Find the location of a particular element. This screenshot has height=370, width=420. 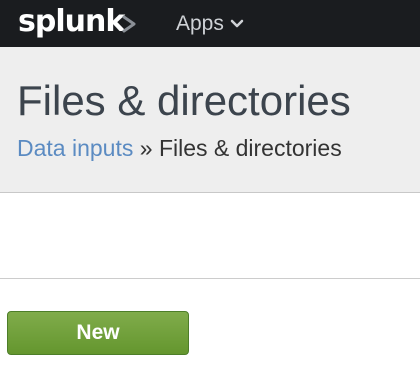

chevron-down-icon is located at coordinates (237, 23).